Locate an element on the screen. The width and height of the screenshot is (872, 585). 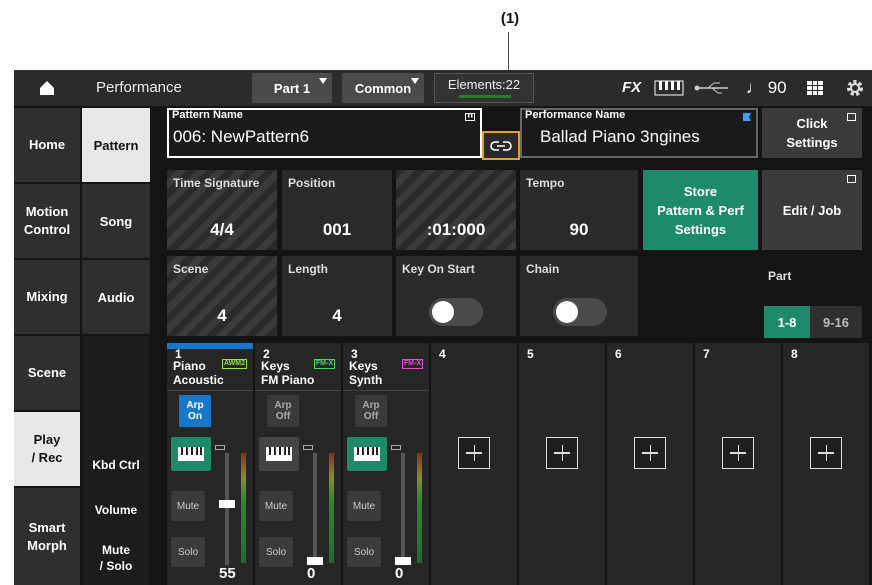
nav-home: Home is located at coordinates (47, 145).